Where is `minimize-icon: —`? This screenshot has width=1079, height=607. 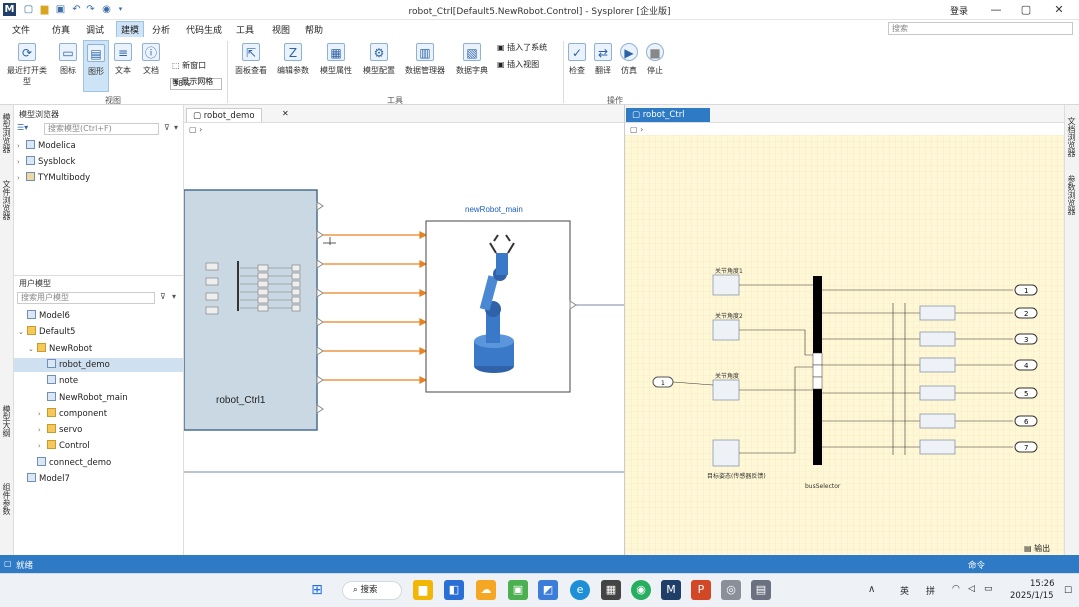 minimize-icon: — is located at coordinates (996, 10).